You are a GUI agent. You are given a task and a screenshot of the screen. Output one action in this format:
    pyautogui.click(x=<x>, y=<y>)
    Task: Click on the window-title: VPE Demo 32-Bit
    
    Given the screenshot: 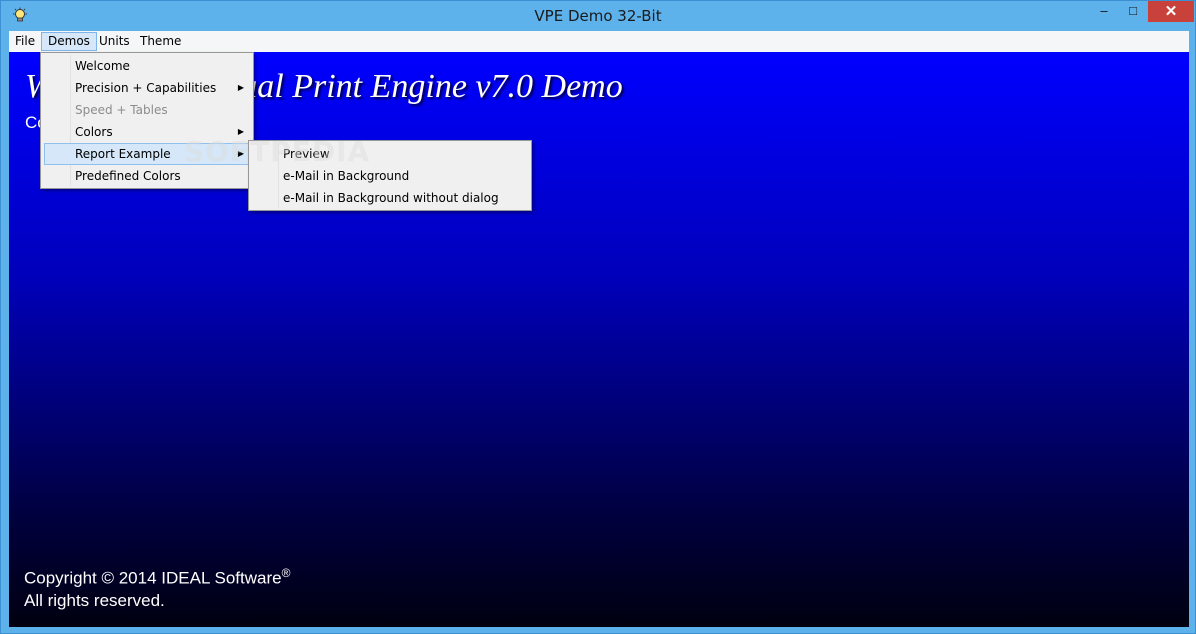 What is the action you would take?
    pyautogui.click(x=598, y=16)
    